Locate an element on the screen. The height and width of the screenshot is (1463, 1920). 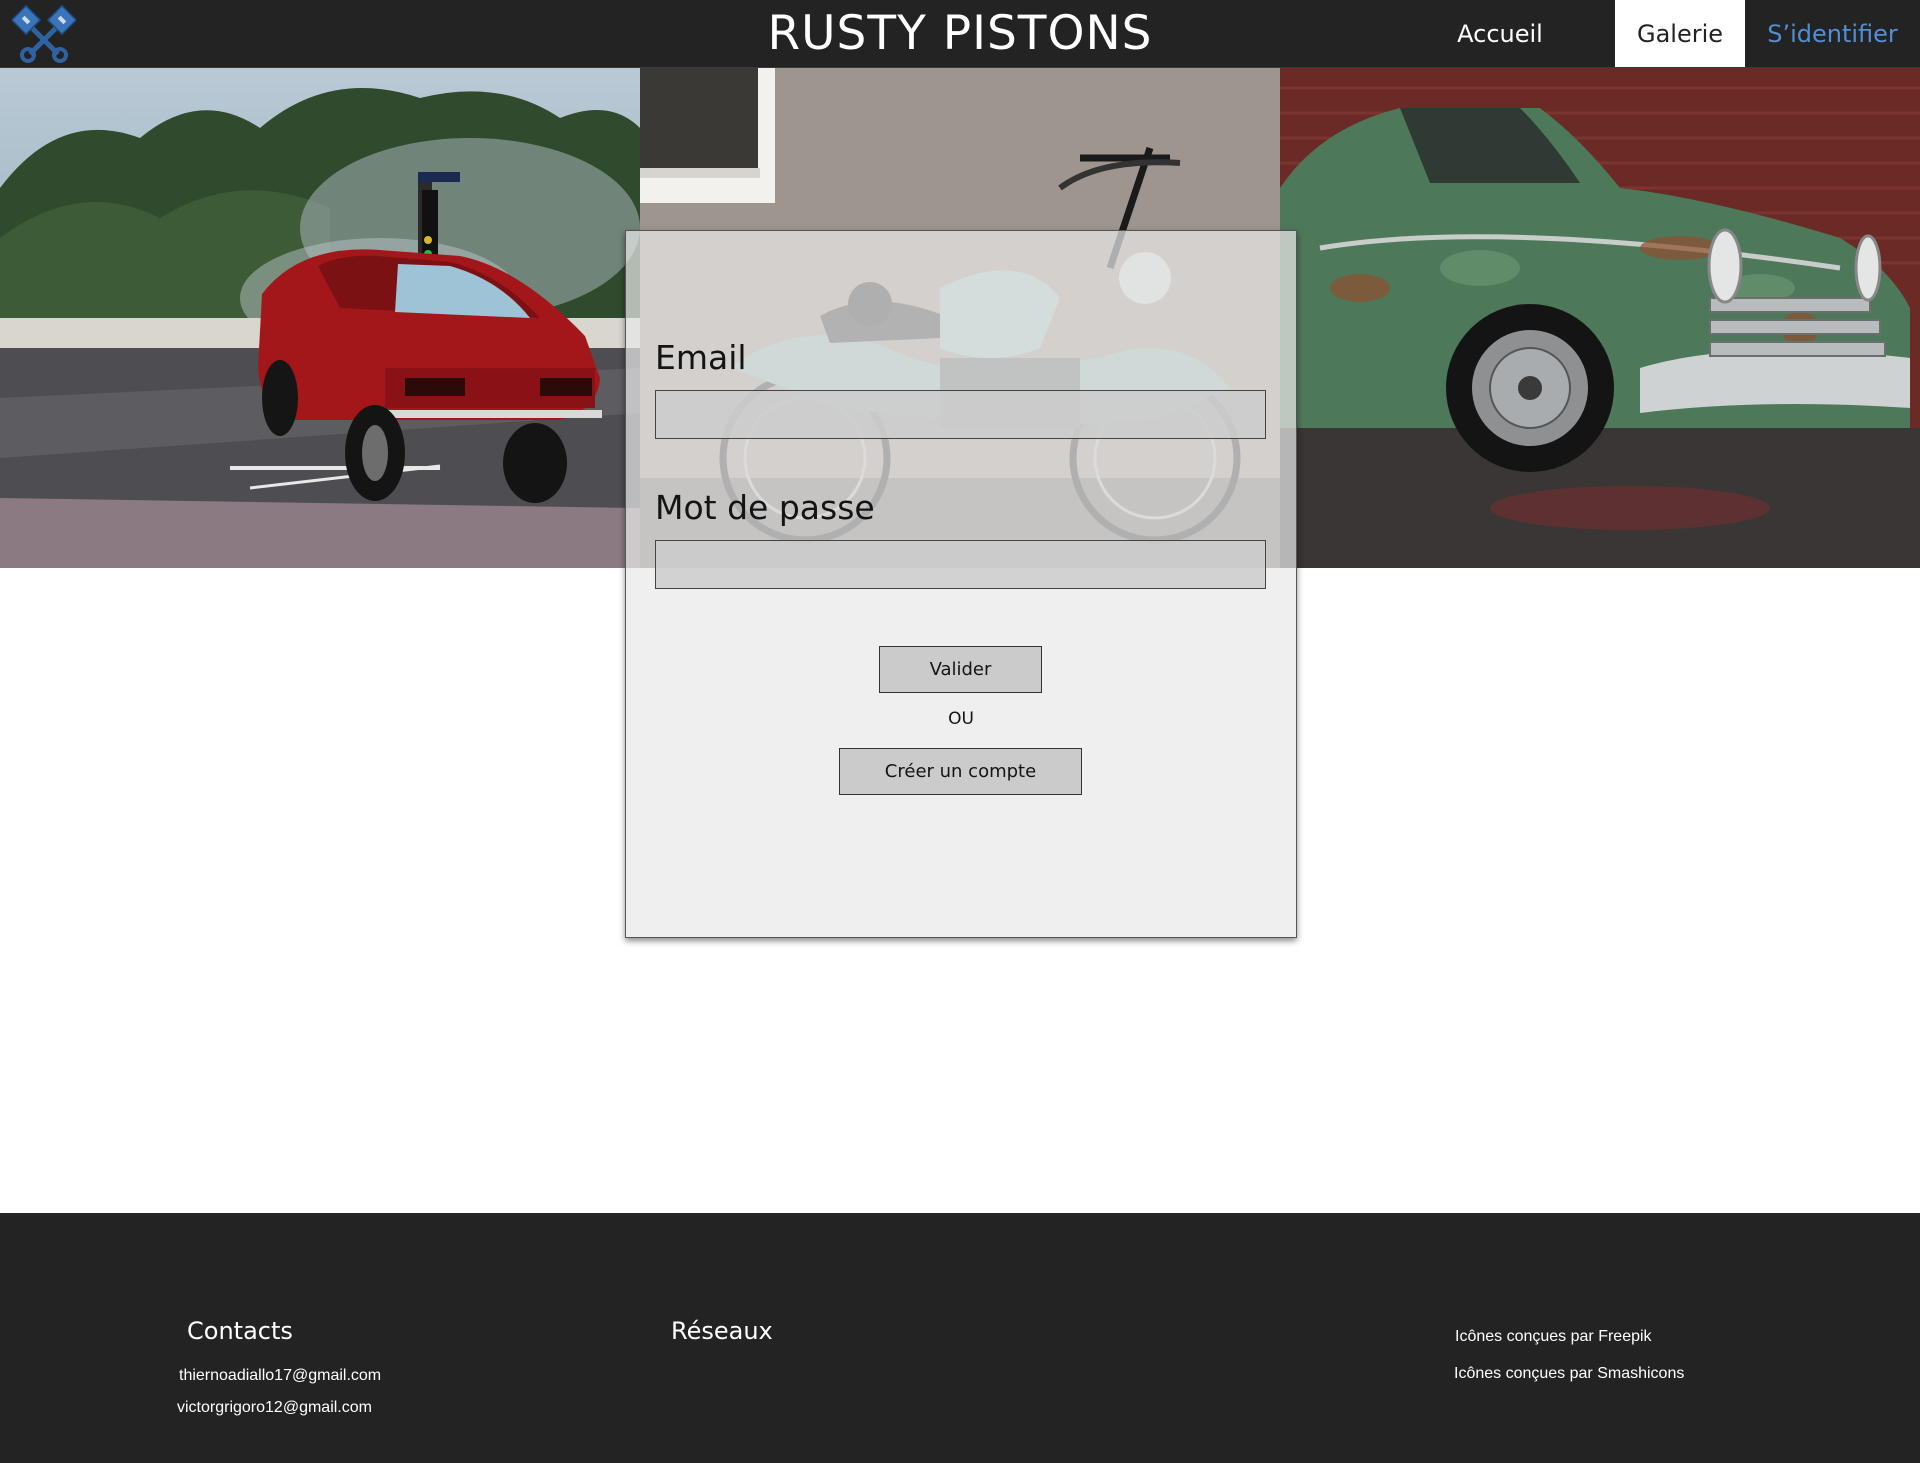
icon-credit-freepik: Icônes conçues par Freepik is located at coordinates (1553, 1337).